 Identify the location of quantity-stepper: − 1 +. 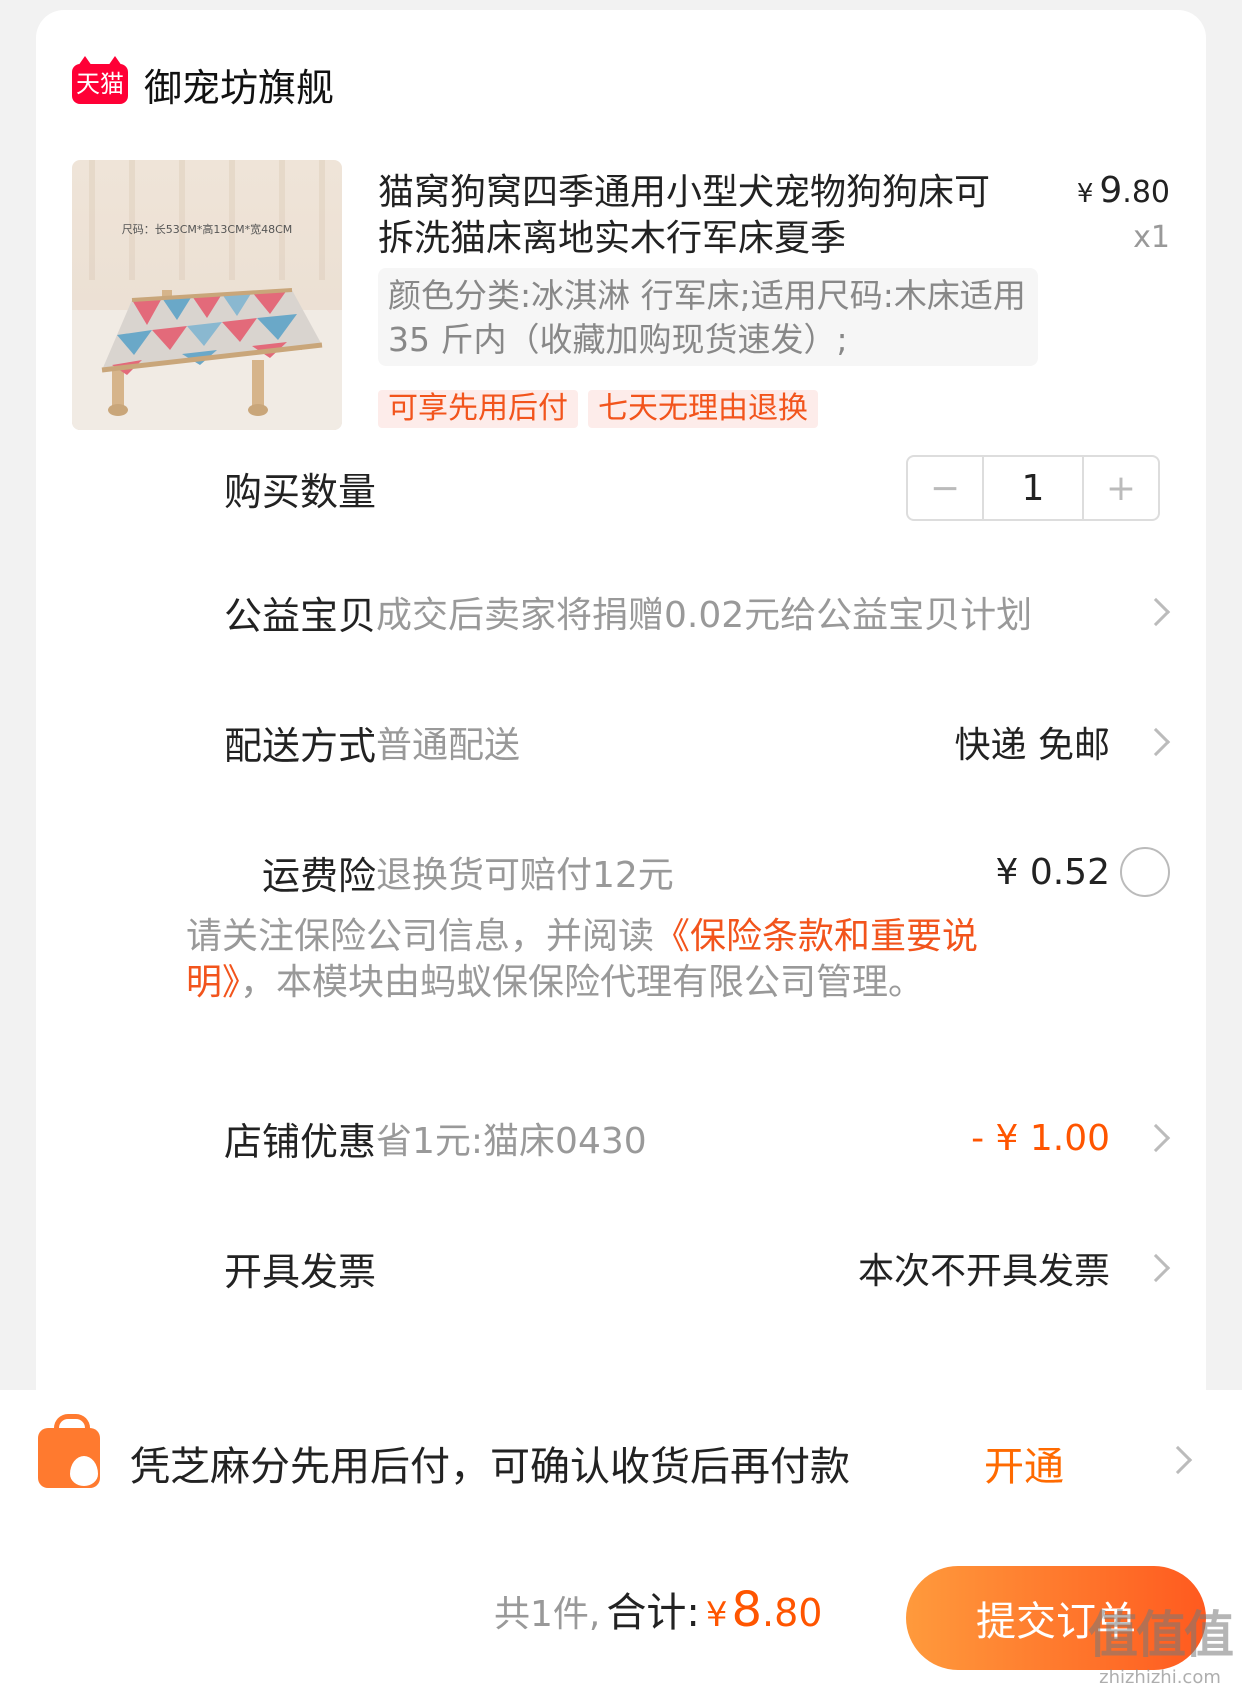
(1033, 488).